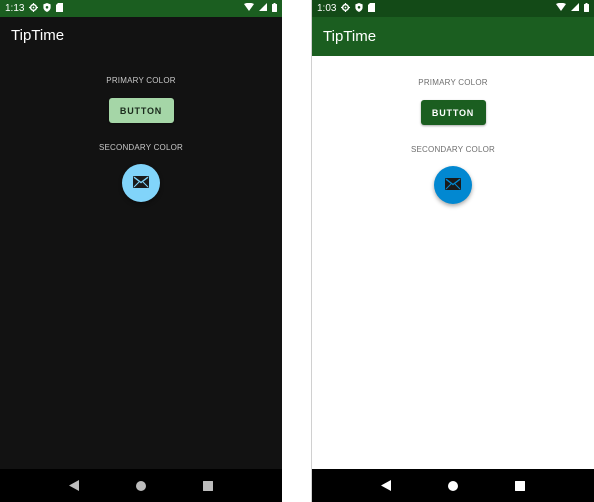  Describe the element at coordinates (141, 8) in the screenshot. I see `status-bar: 1:13` at that location.